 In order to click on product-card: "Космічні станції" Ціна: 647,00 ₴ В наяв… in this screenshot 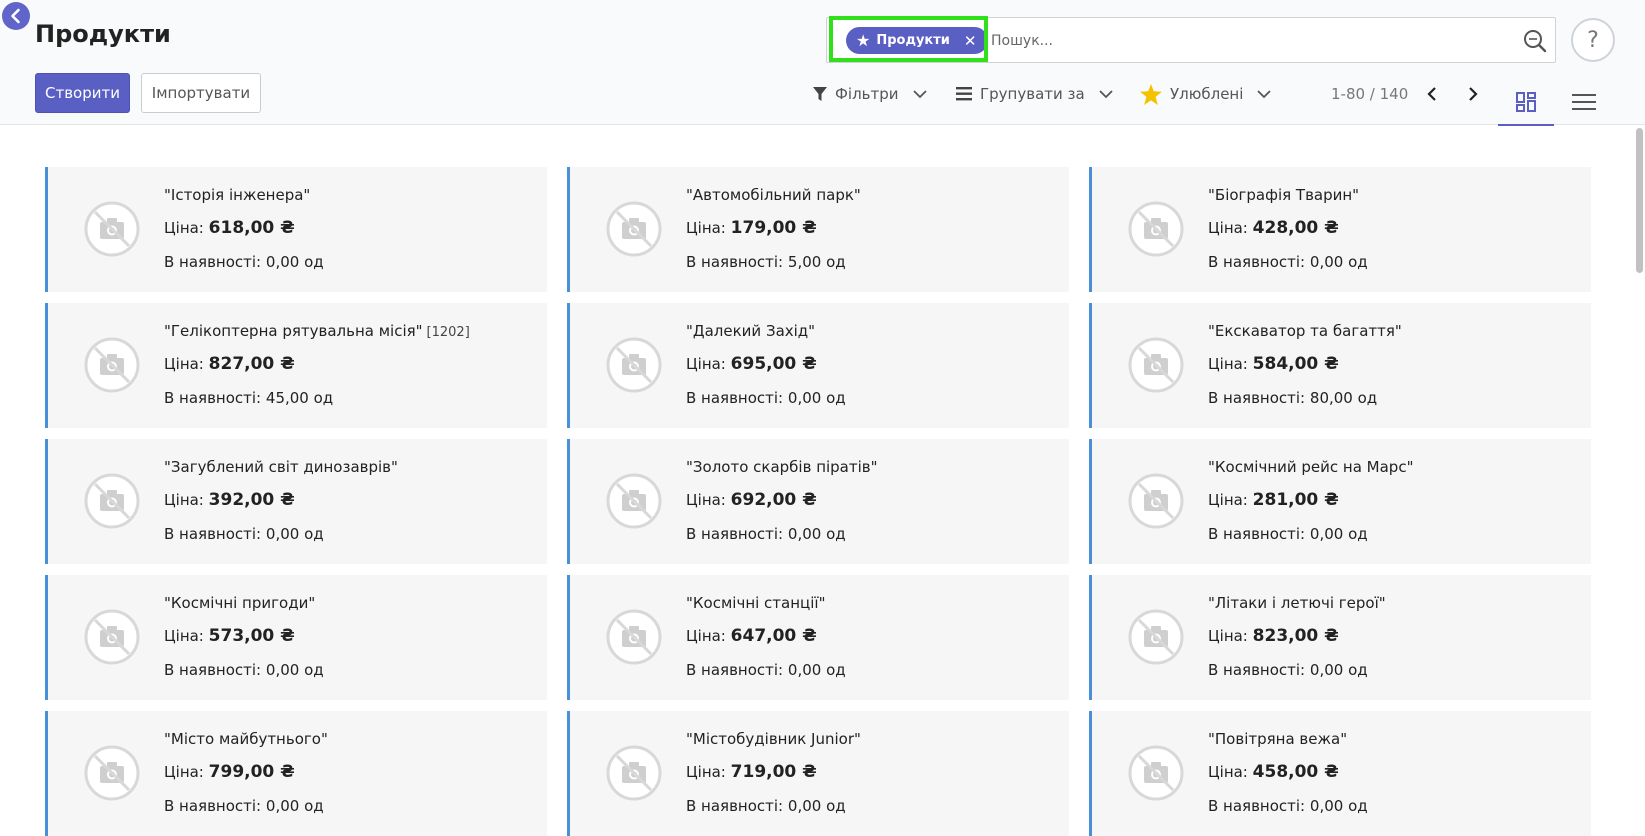, I will do `click(818, 637)`.